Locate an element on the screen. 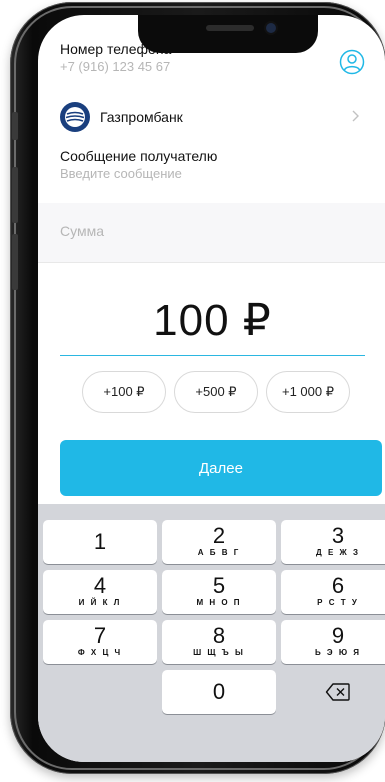 Image resolution: width=385 pixels, height=782 pixels. quick-amount-100: +100 ₽ is located at coordinates (124, 392).